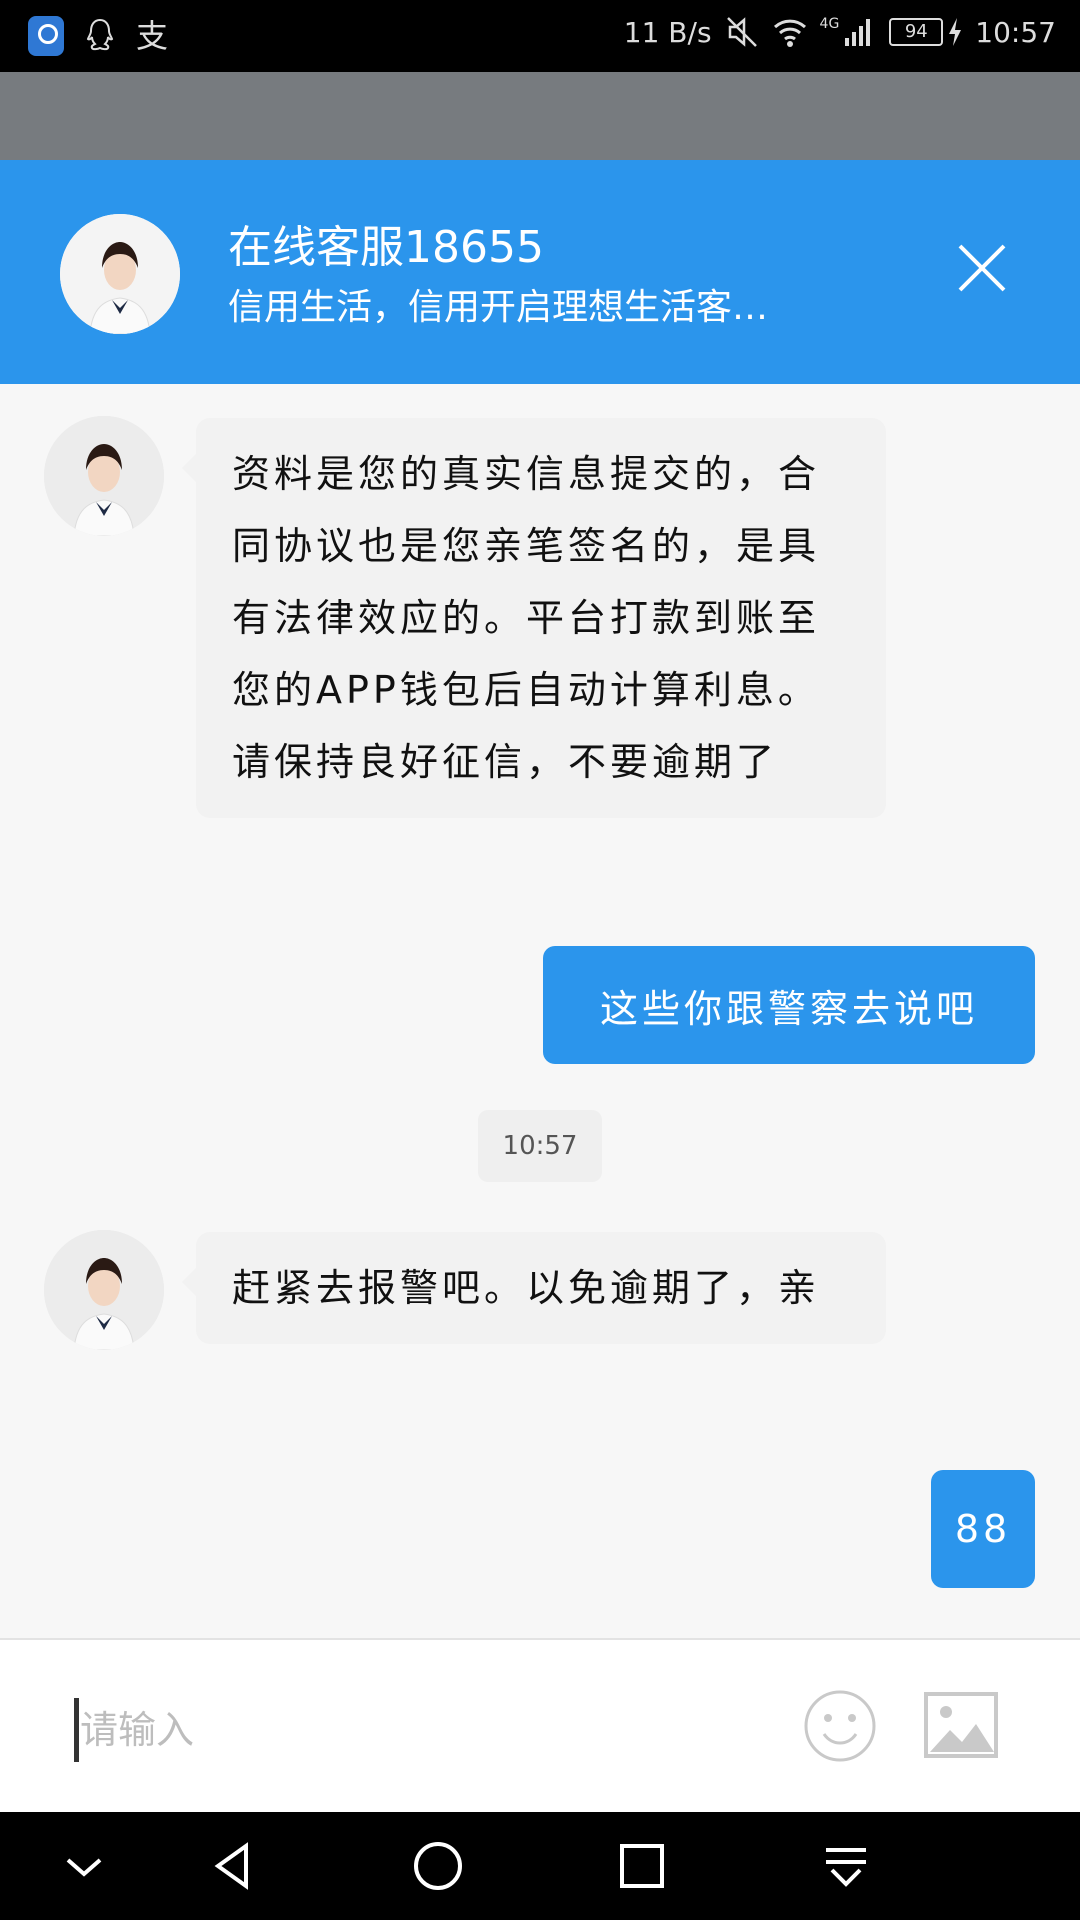  Describe the element at coordinates (438, 1866) in the screenshot. I see `home-icon` at that location.